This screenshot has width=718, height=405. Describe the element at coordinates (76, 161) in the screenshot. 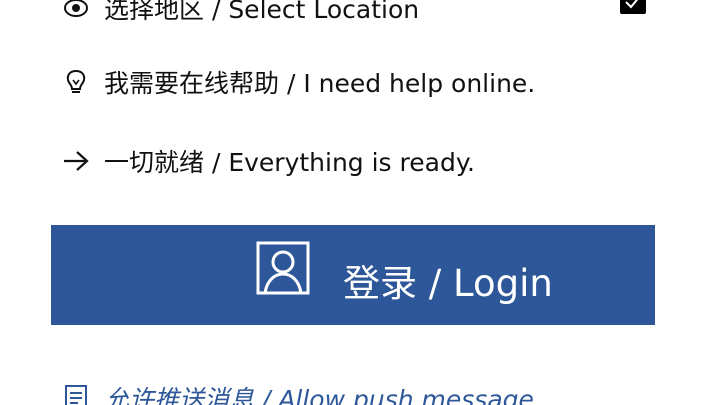

I see `arrow-right-icon` at that location.